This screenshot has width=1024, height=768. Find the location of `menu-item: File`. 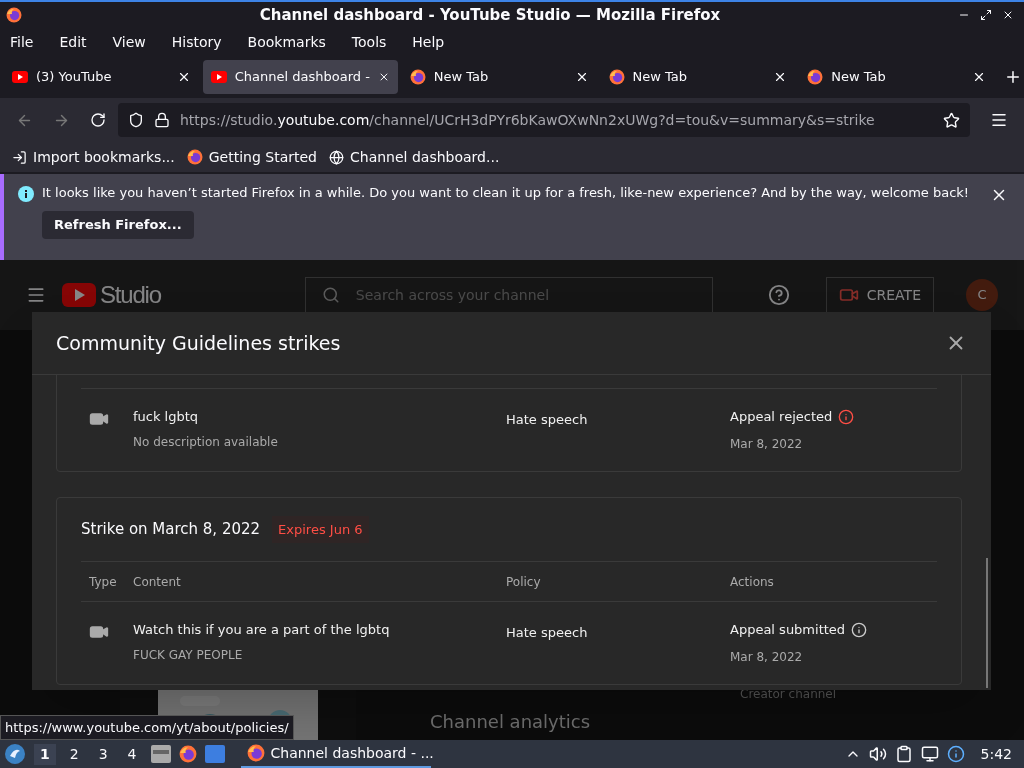

menu-item: File is located at coordinates (22, 42).